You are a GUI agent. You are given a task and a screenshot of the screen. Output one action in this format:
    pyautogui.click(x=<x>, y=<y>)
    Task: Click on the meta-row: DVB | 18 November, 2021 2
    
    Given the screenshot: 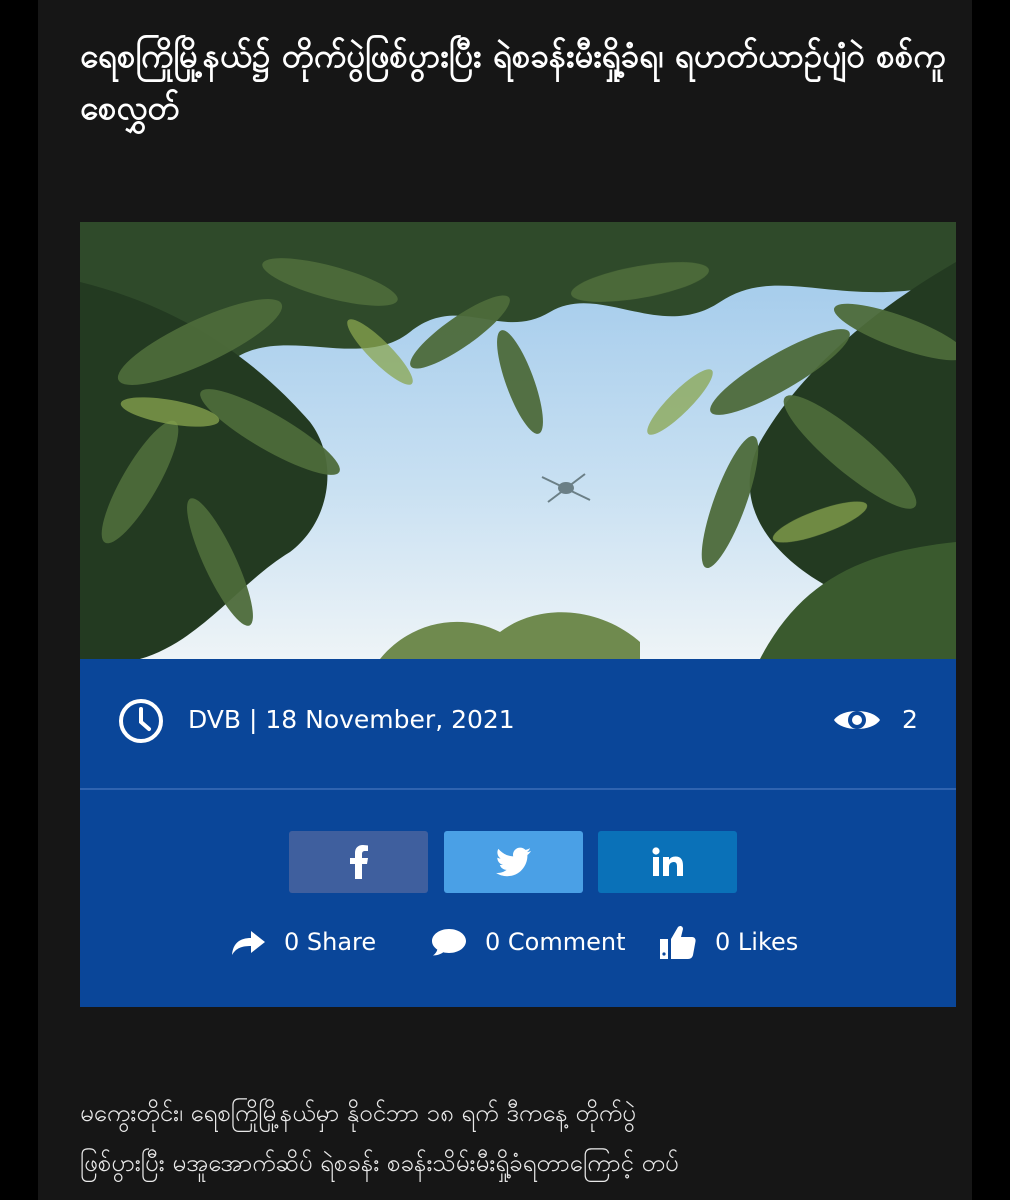 What is the action you would take?
    pyautogui.click(x=518, y=724)
    